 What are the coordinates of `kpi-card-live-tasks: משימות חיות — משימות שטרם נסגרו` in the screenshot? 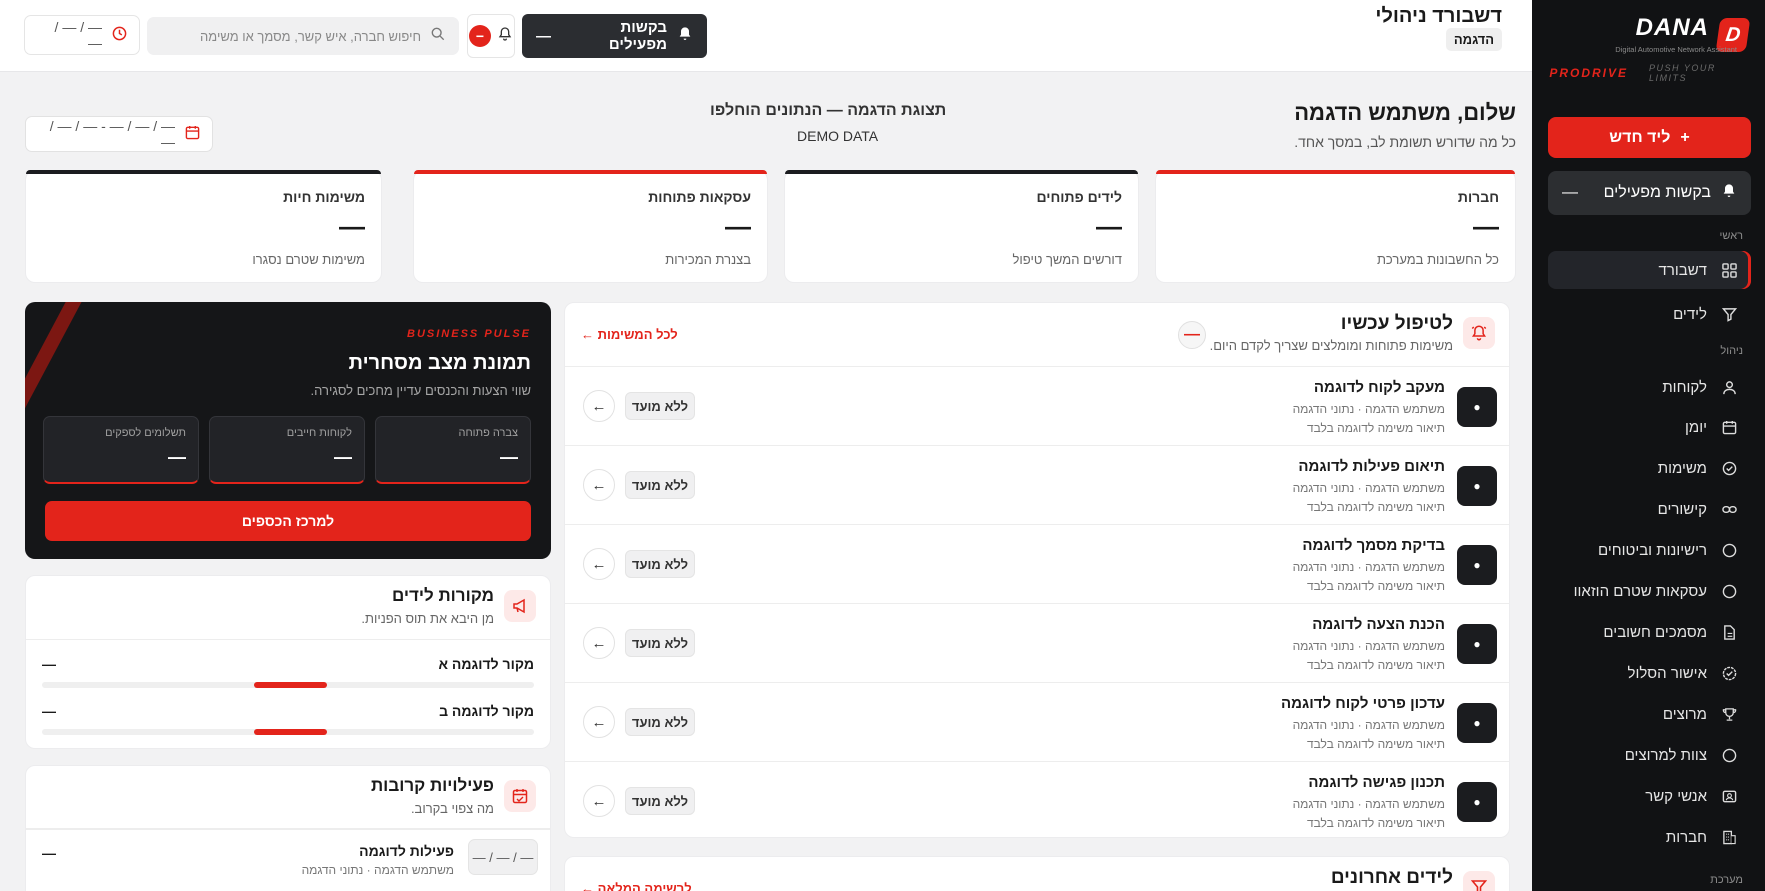 It's located at (203, 226).